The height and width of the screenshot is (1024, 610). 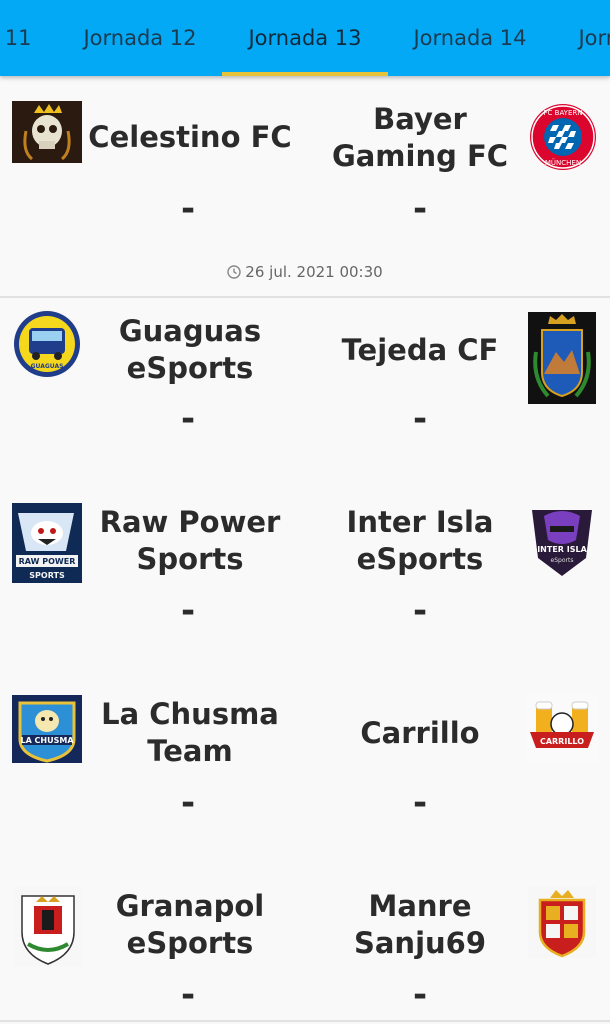 I want to click on tab-jornada-14: Jornada 14, so click(x=470, y=38).